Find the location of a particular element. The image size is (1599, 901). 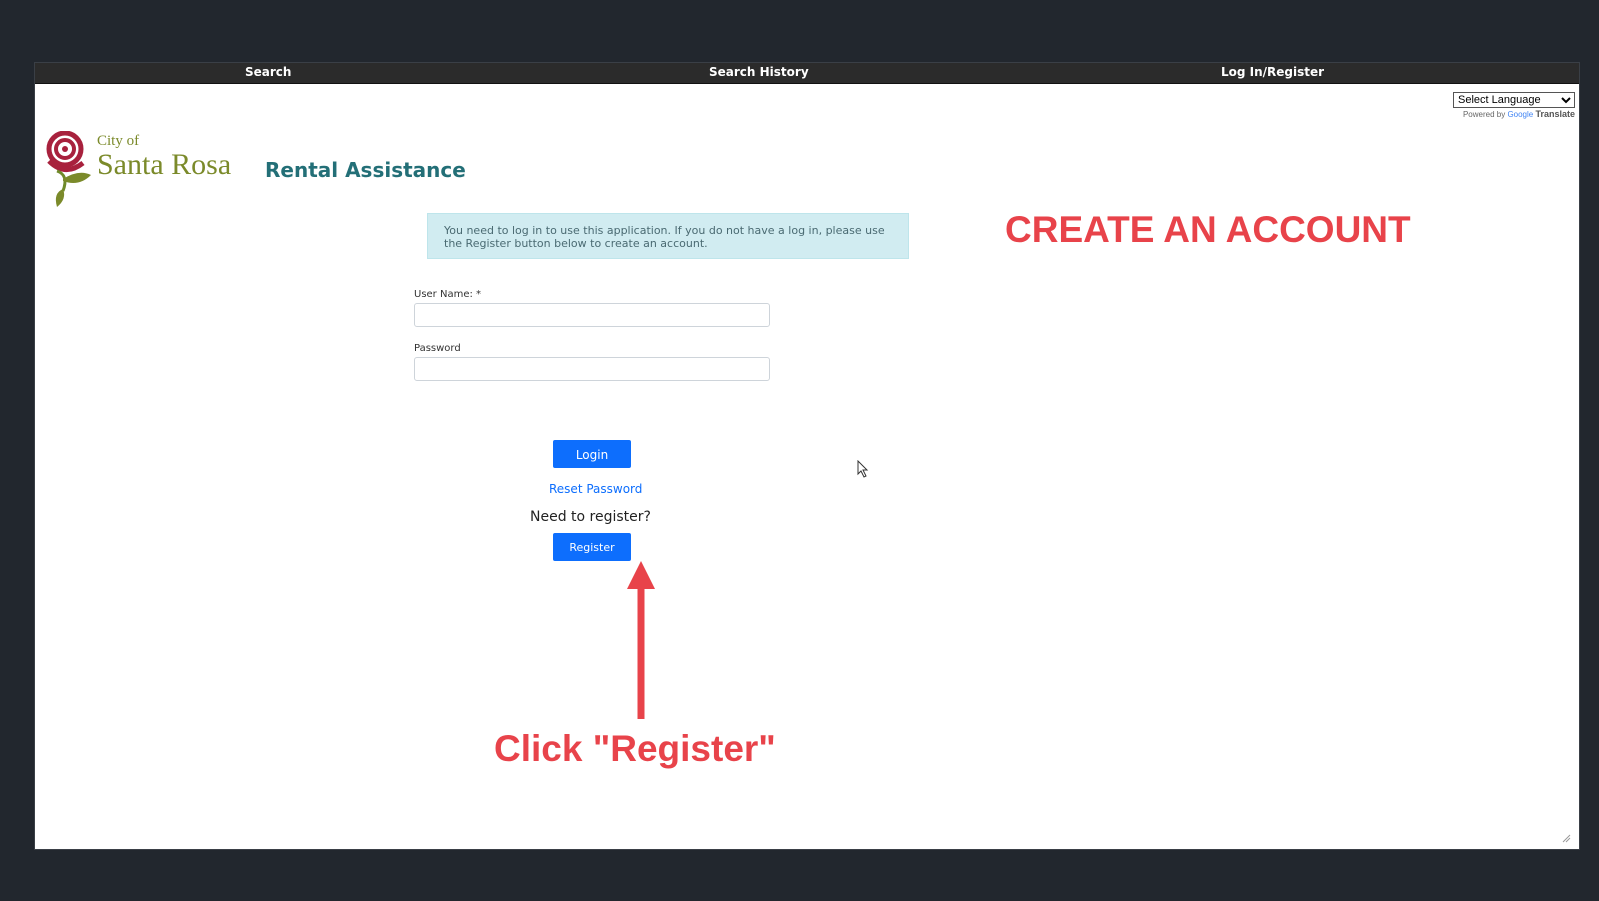

powered-prefix: Powered by is located at coordinates (1484, 114).